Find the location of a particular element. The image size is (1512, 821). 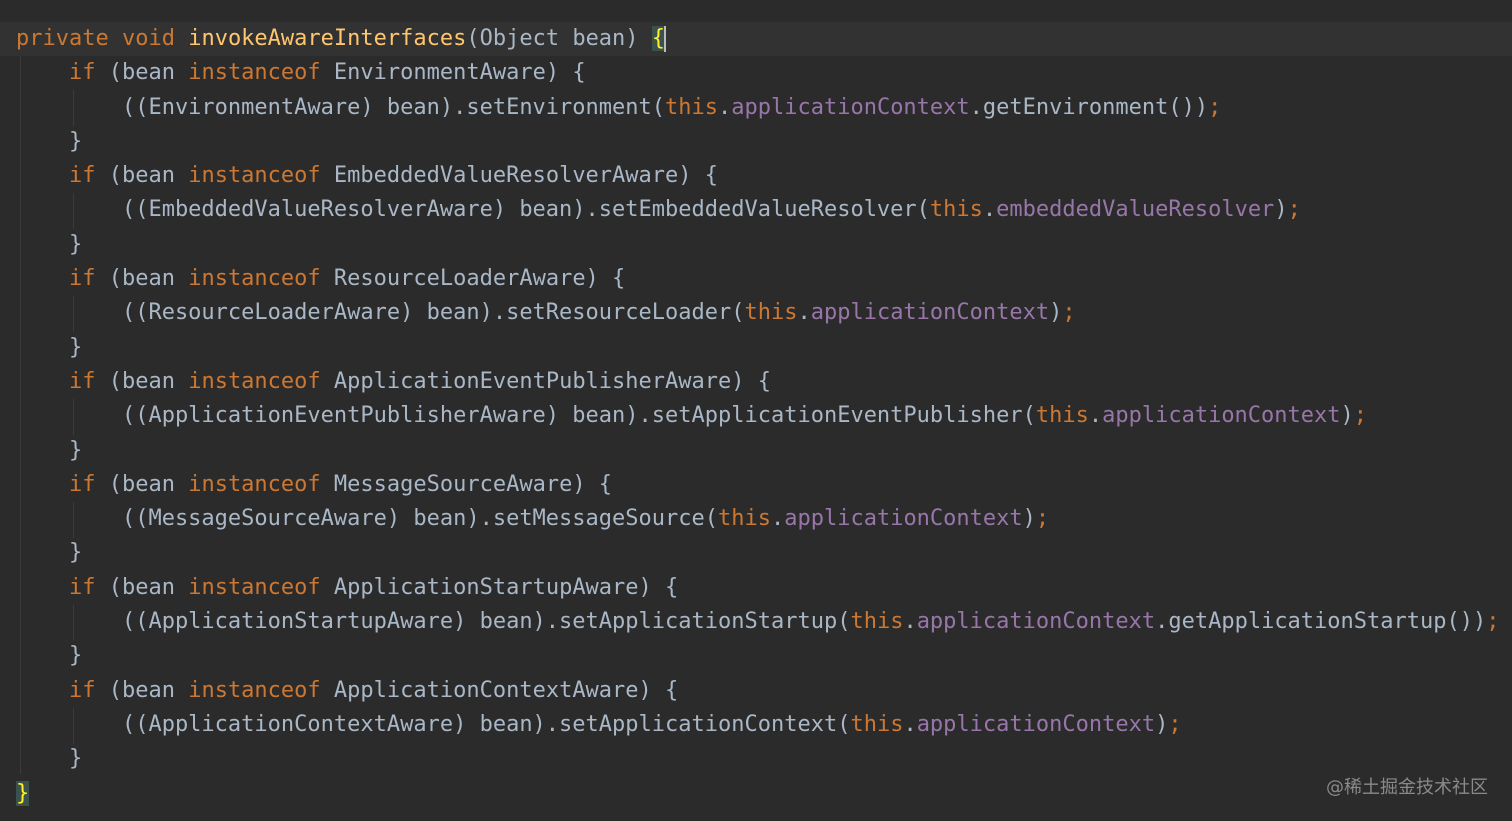

matched-open-brace: { is located at coordinates (658, 38).